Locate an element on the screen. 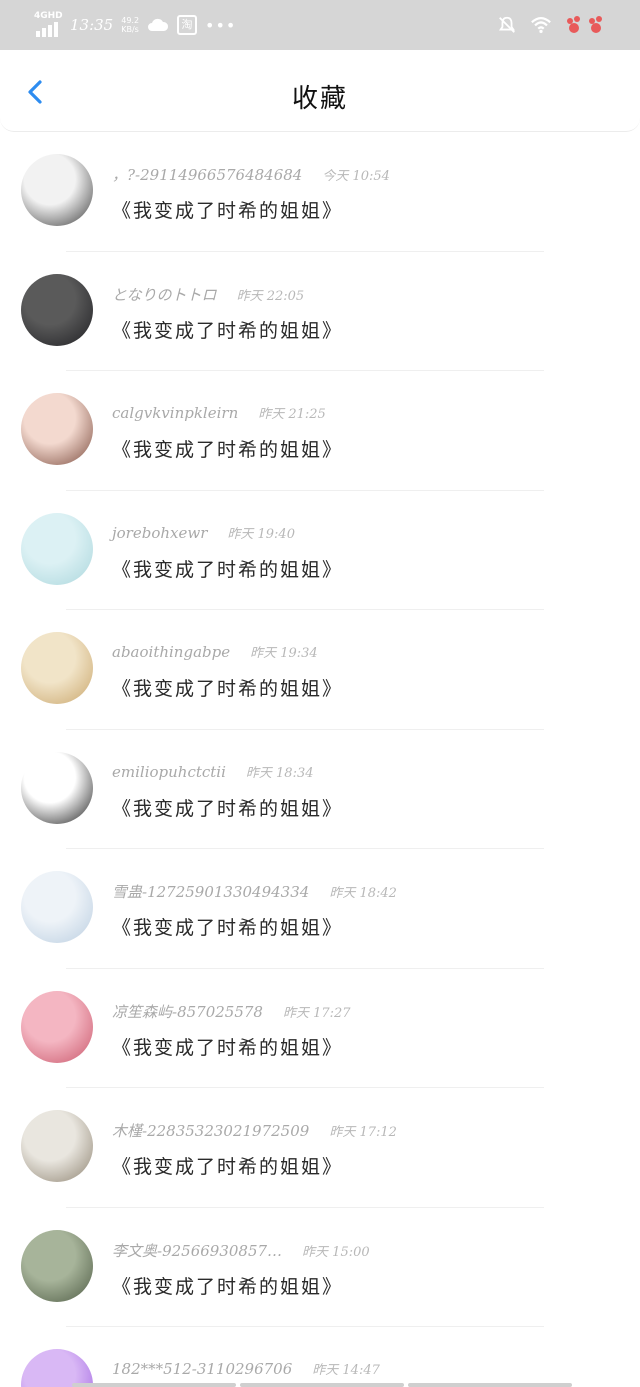  timestamp: 昨天 17:27 is located at coordinates (316, 1013).